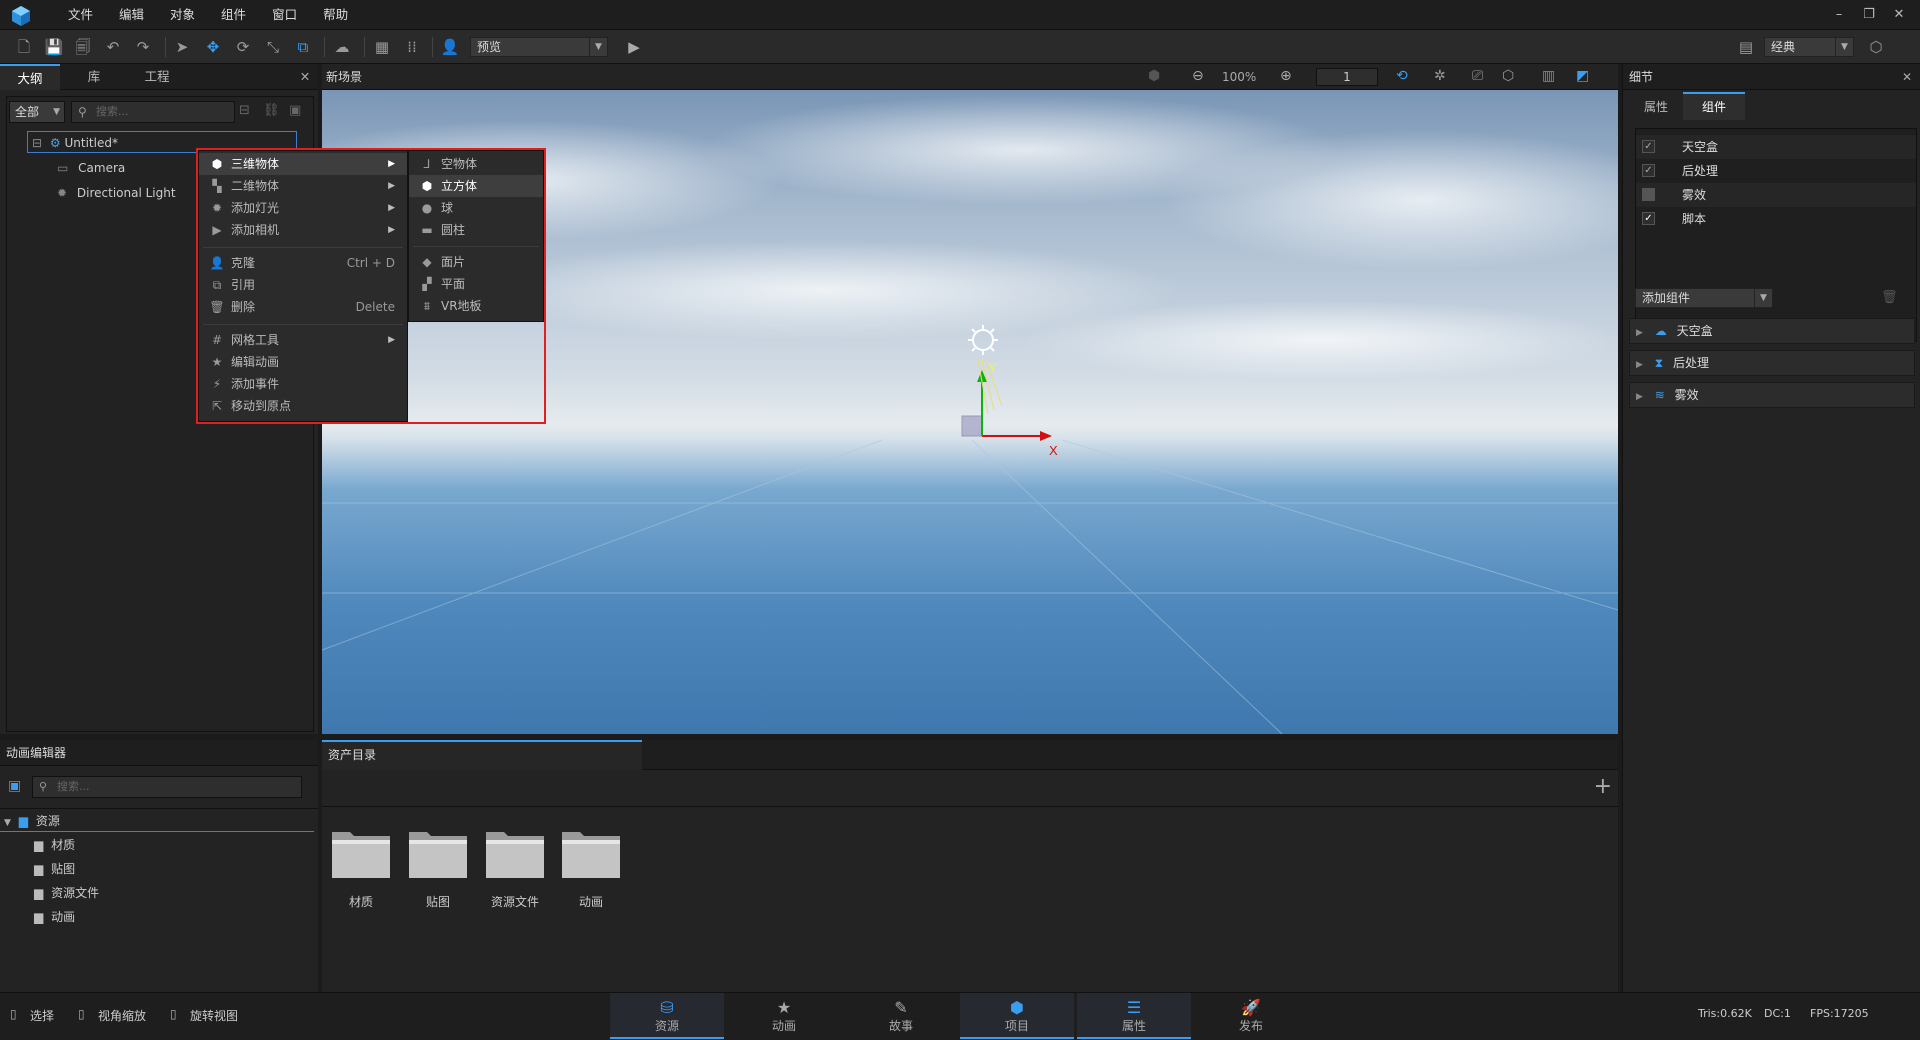  I want to click on bottom-tab-assets: ⛁ 资源, so click(667, 1016).